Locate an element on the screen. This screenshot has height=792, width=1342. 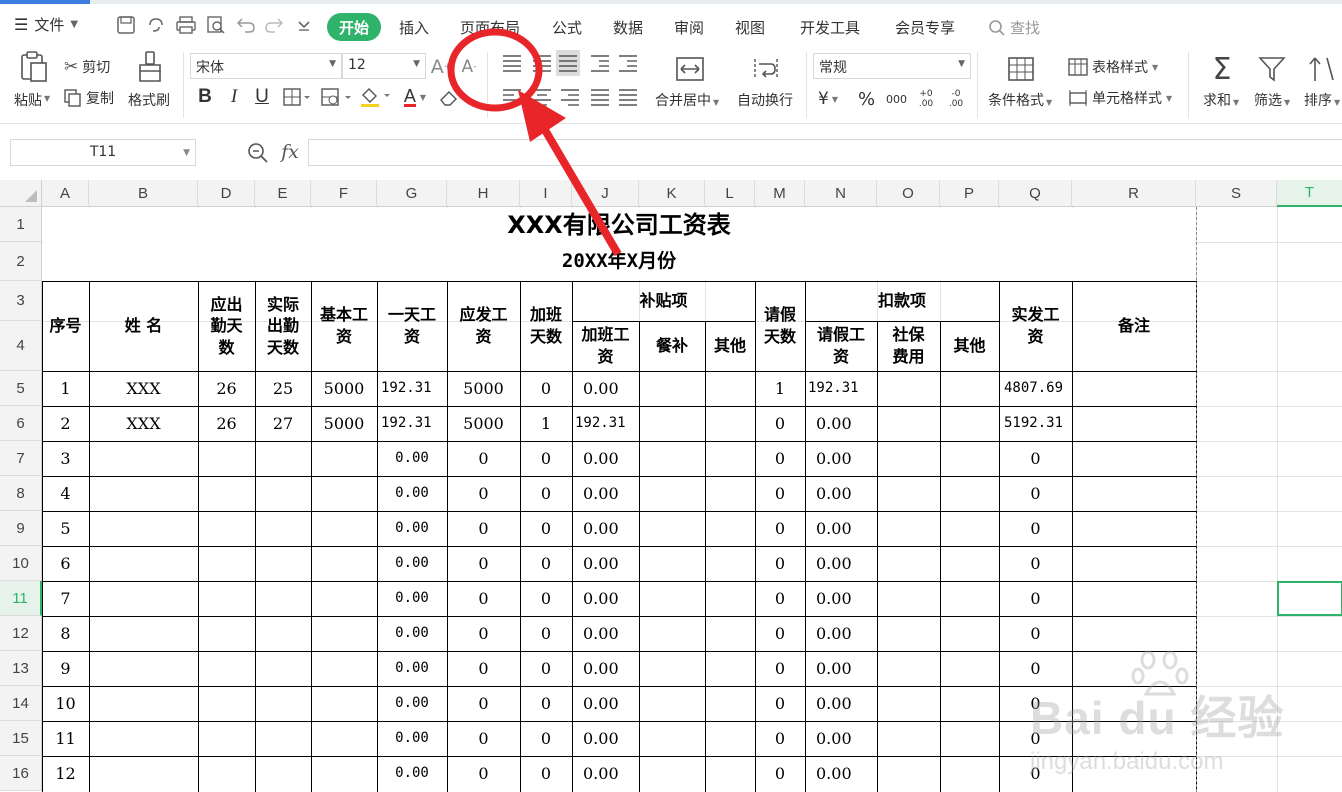
cell-fill-pattern-button is located at coordinates (337, 97).